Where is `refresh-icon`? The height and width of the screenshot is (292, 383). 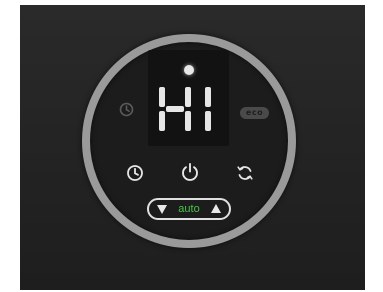 refresh-icon is located at coordinates (245, 173).